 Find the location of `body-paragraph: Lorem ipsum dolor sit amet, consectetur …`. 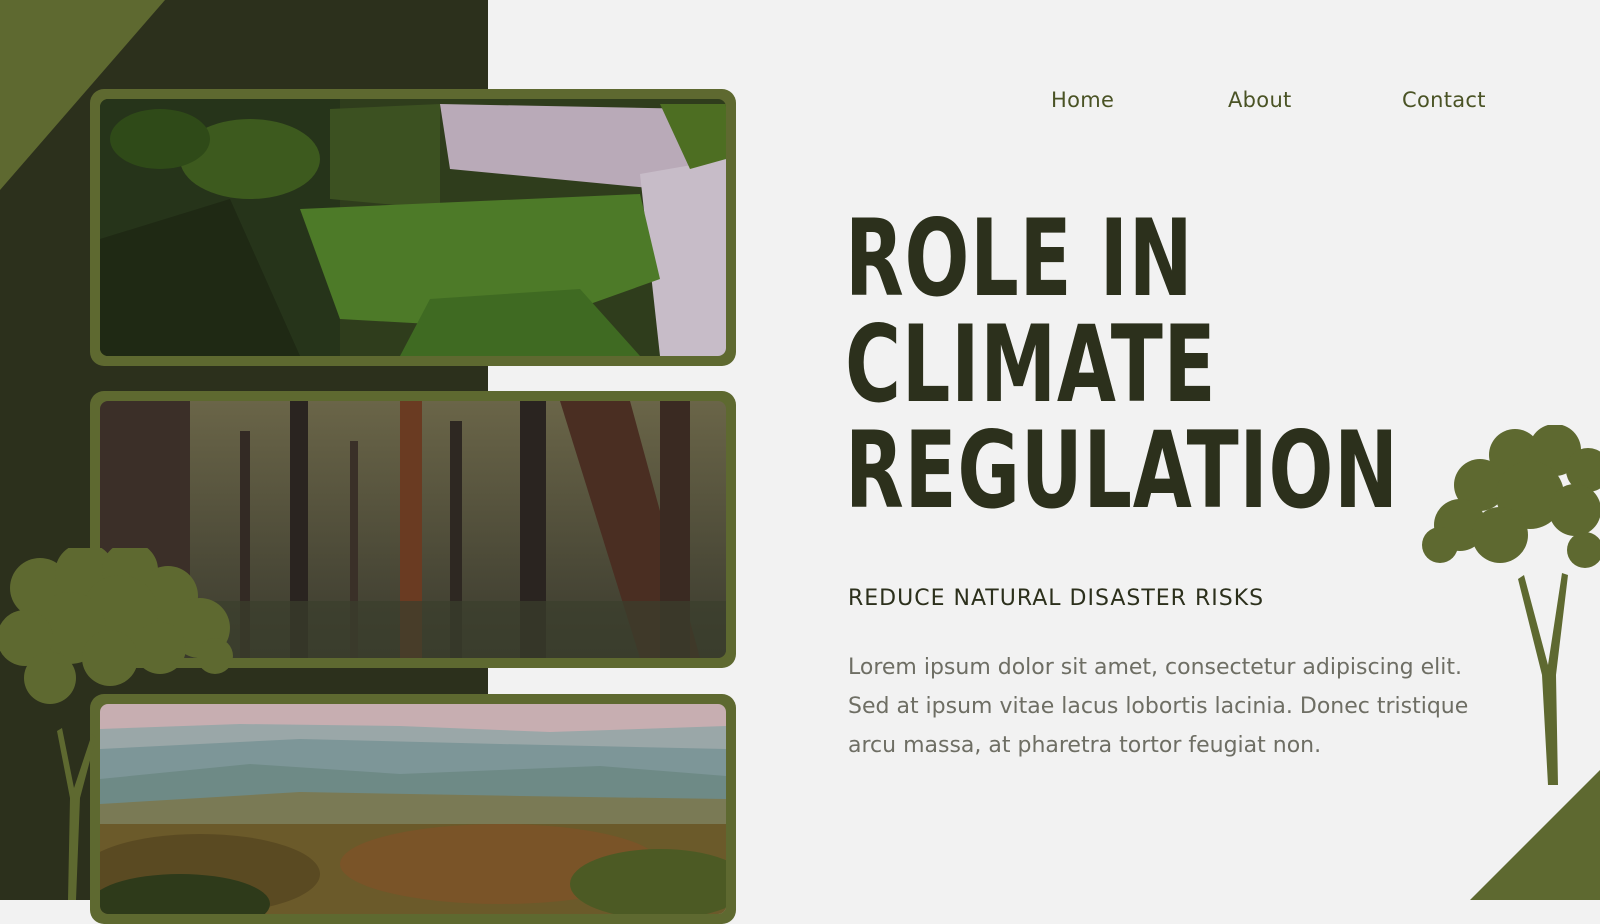

body-paragraph: Lorem ipsum dolor sit amet, consectetur … is located at coordinates (1158, 706).